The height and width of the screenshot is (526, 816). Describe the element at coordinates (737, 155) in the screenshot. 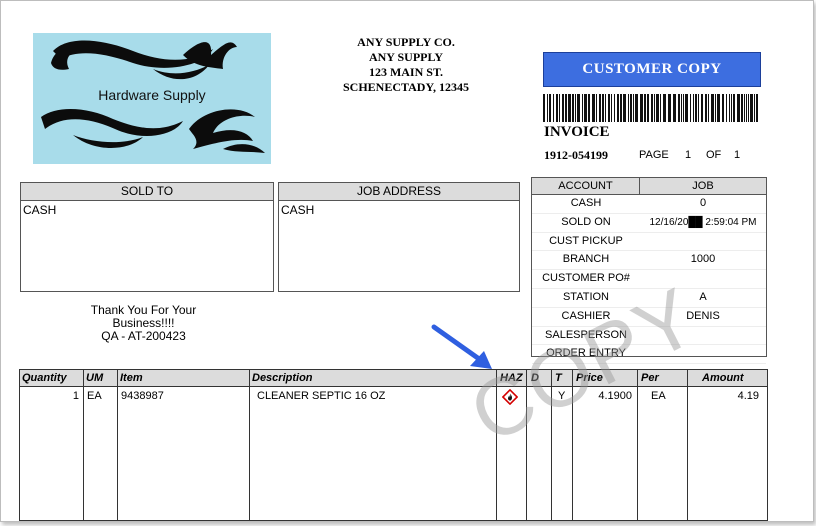

I see `page-total: 1` at that location.